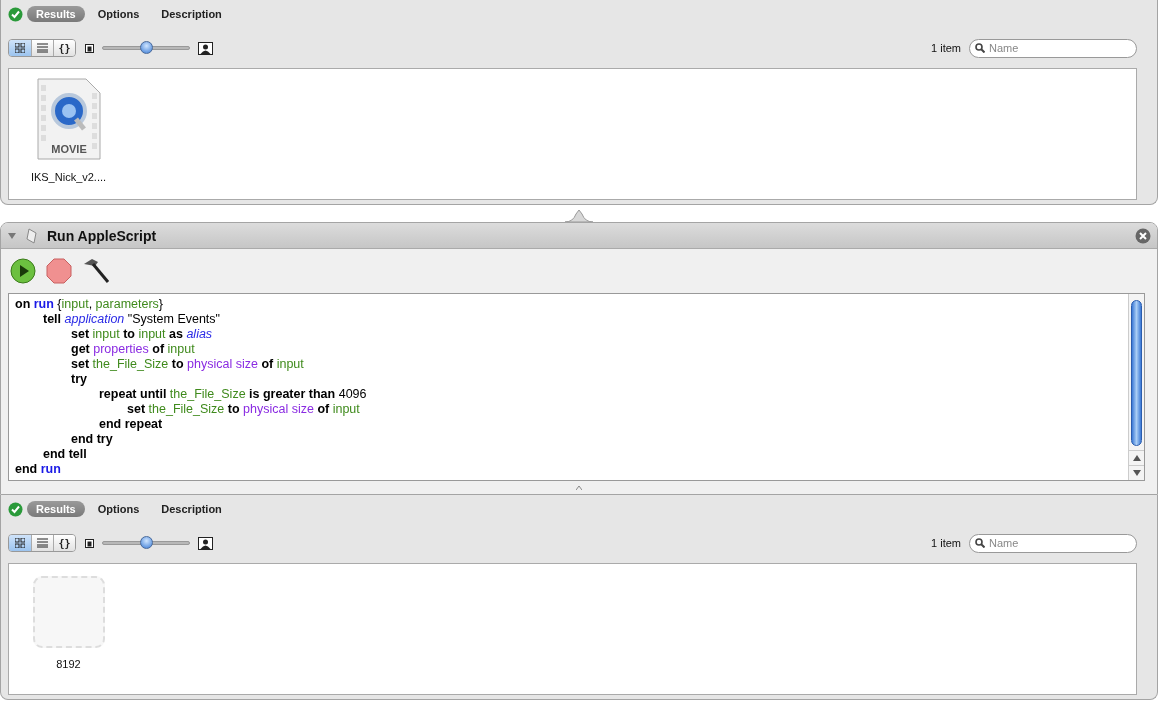  I want to click on code-line: tell application "System Events", so click(132, 319).